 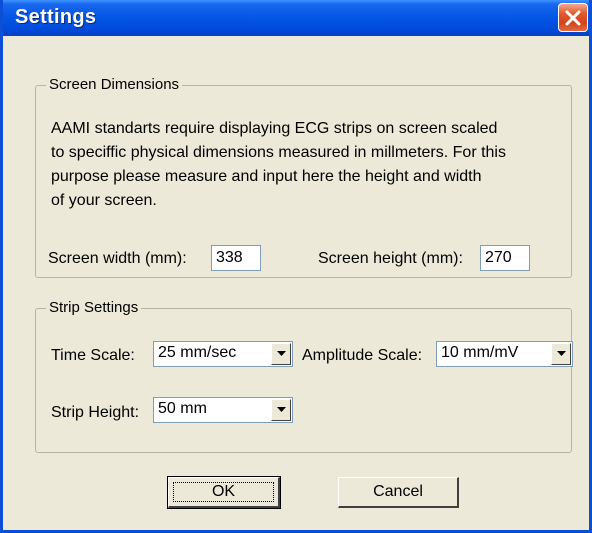 I want to click on strip-height-dropdown-button, so click(x=281, y=410).